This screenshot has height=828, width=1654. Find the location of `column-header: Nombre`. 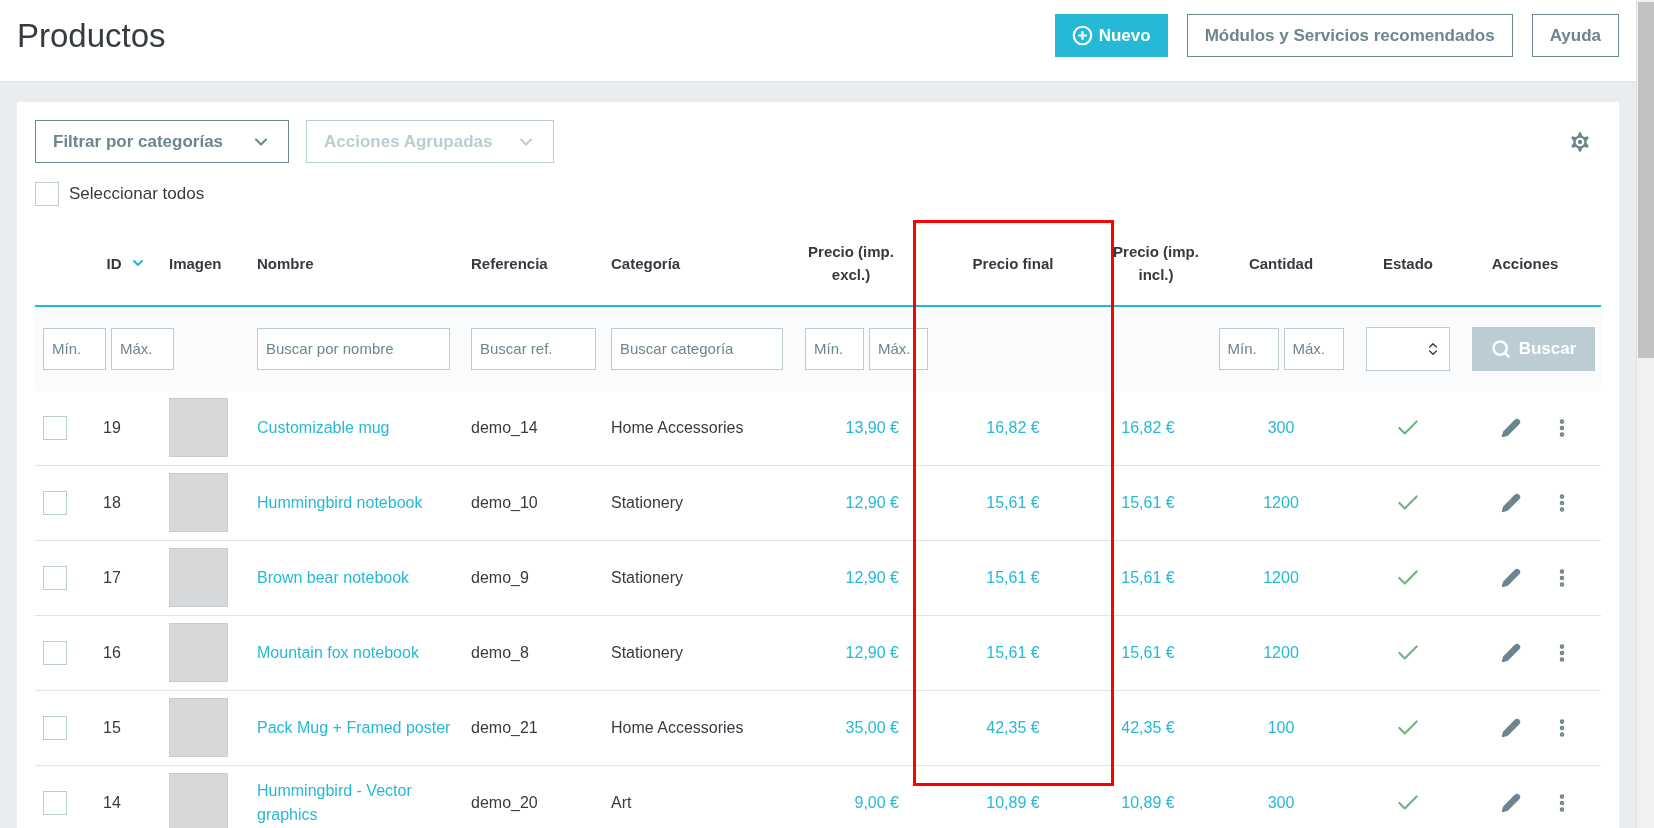

column-header: Nombre is located at coordinates (285, 263).